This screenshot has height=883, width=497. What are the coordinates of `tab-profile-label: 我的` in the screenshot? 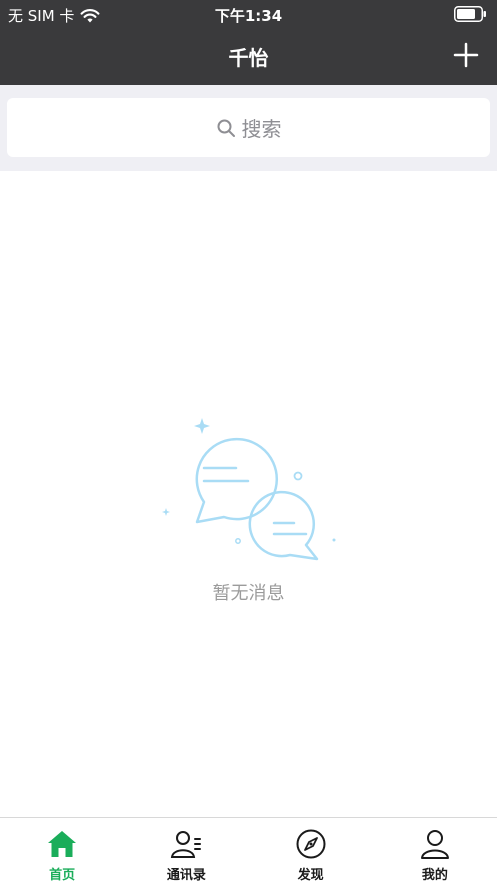 It's located at (434, 875).